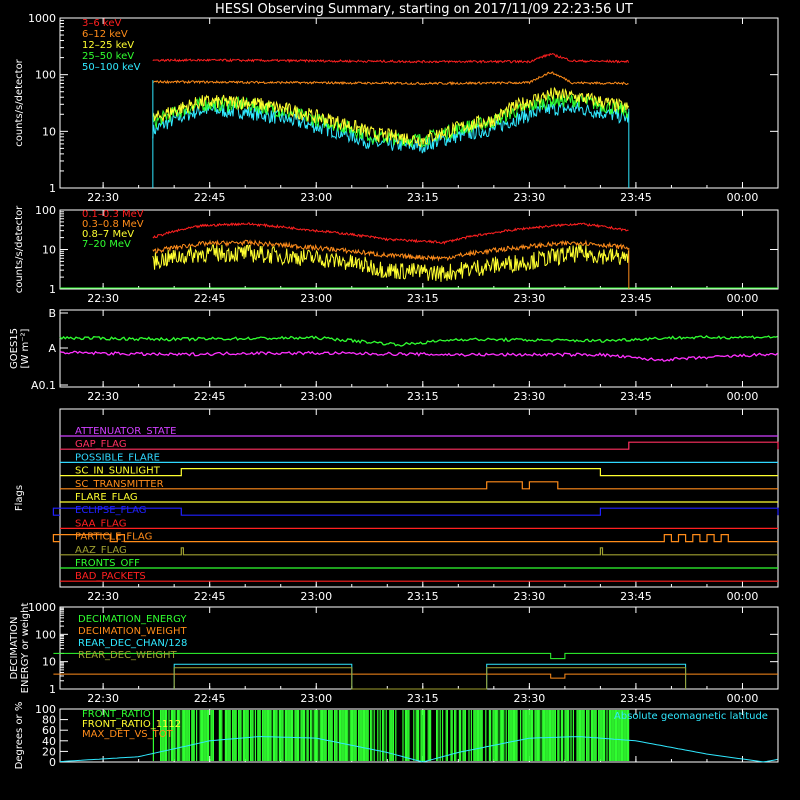 The width and height of the screenshot is (800, 800). I want to click on goes-ytick-label: B, so click(52, 313).